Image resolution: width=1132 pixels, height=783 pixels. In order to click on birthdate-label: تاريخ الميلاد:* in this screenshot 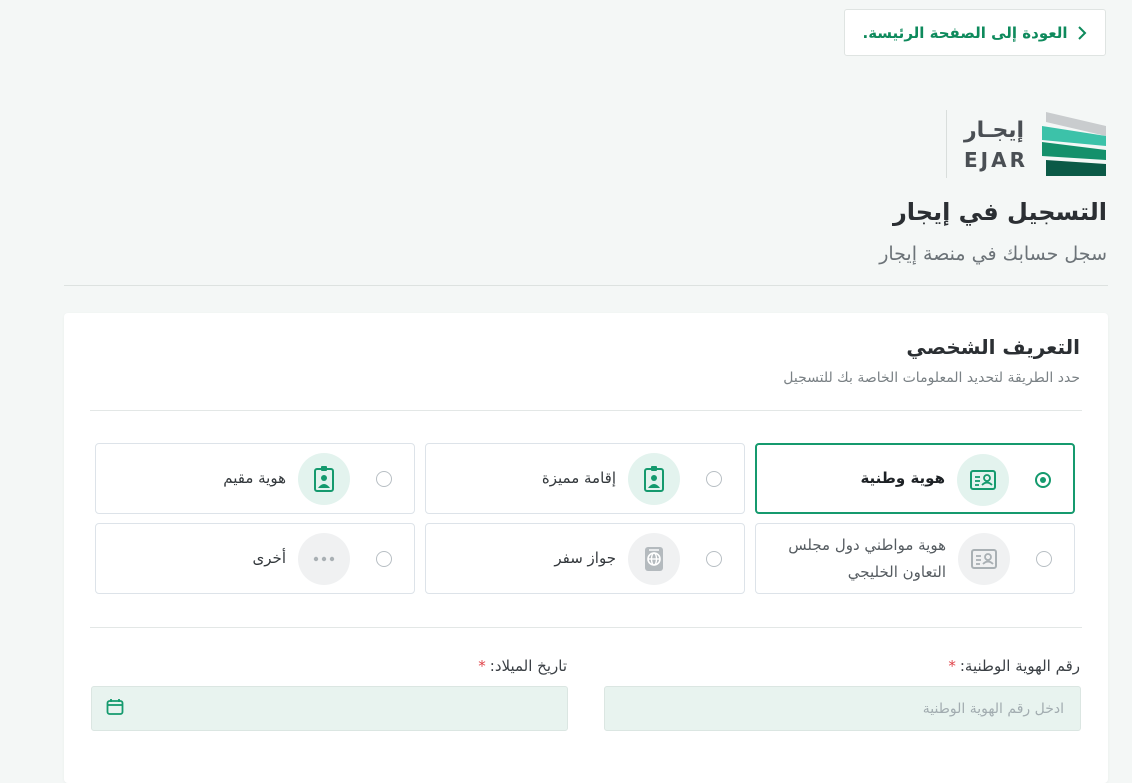, I will do `click(522, 666)`.